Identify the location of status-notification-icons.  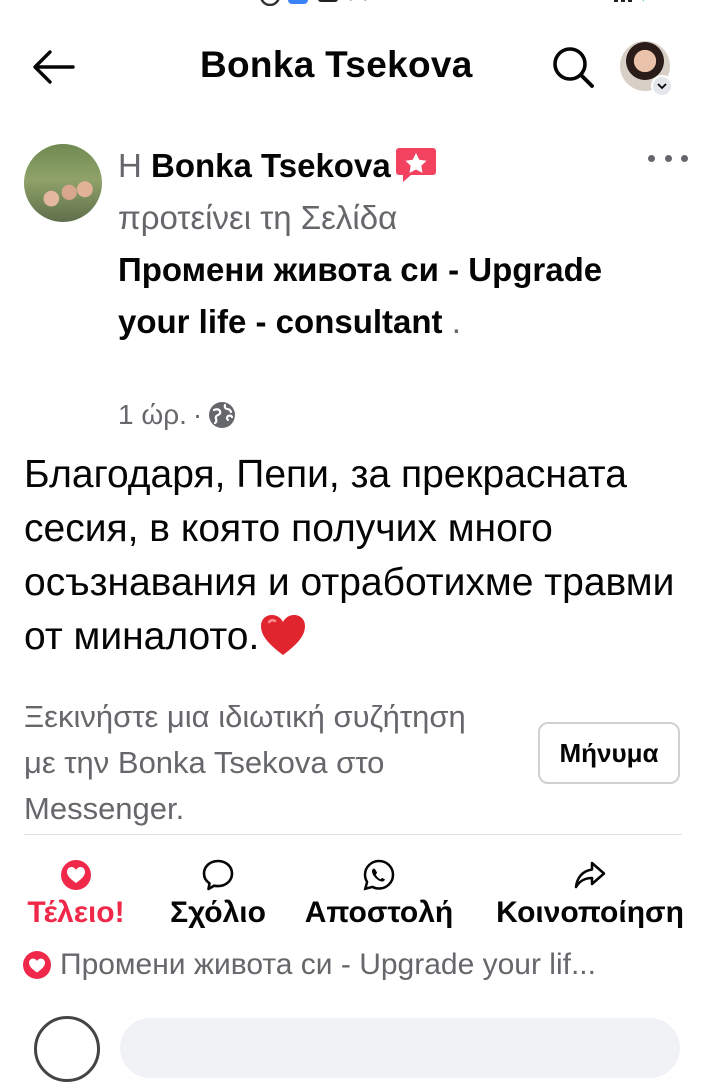
(313, 3).